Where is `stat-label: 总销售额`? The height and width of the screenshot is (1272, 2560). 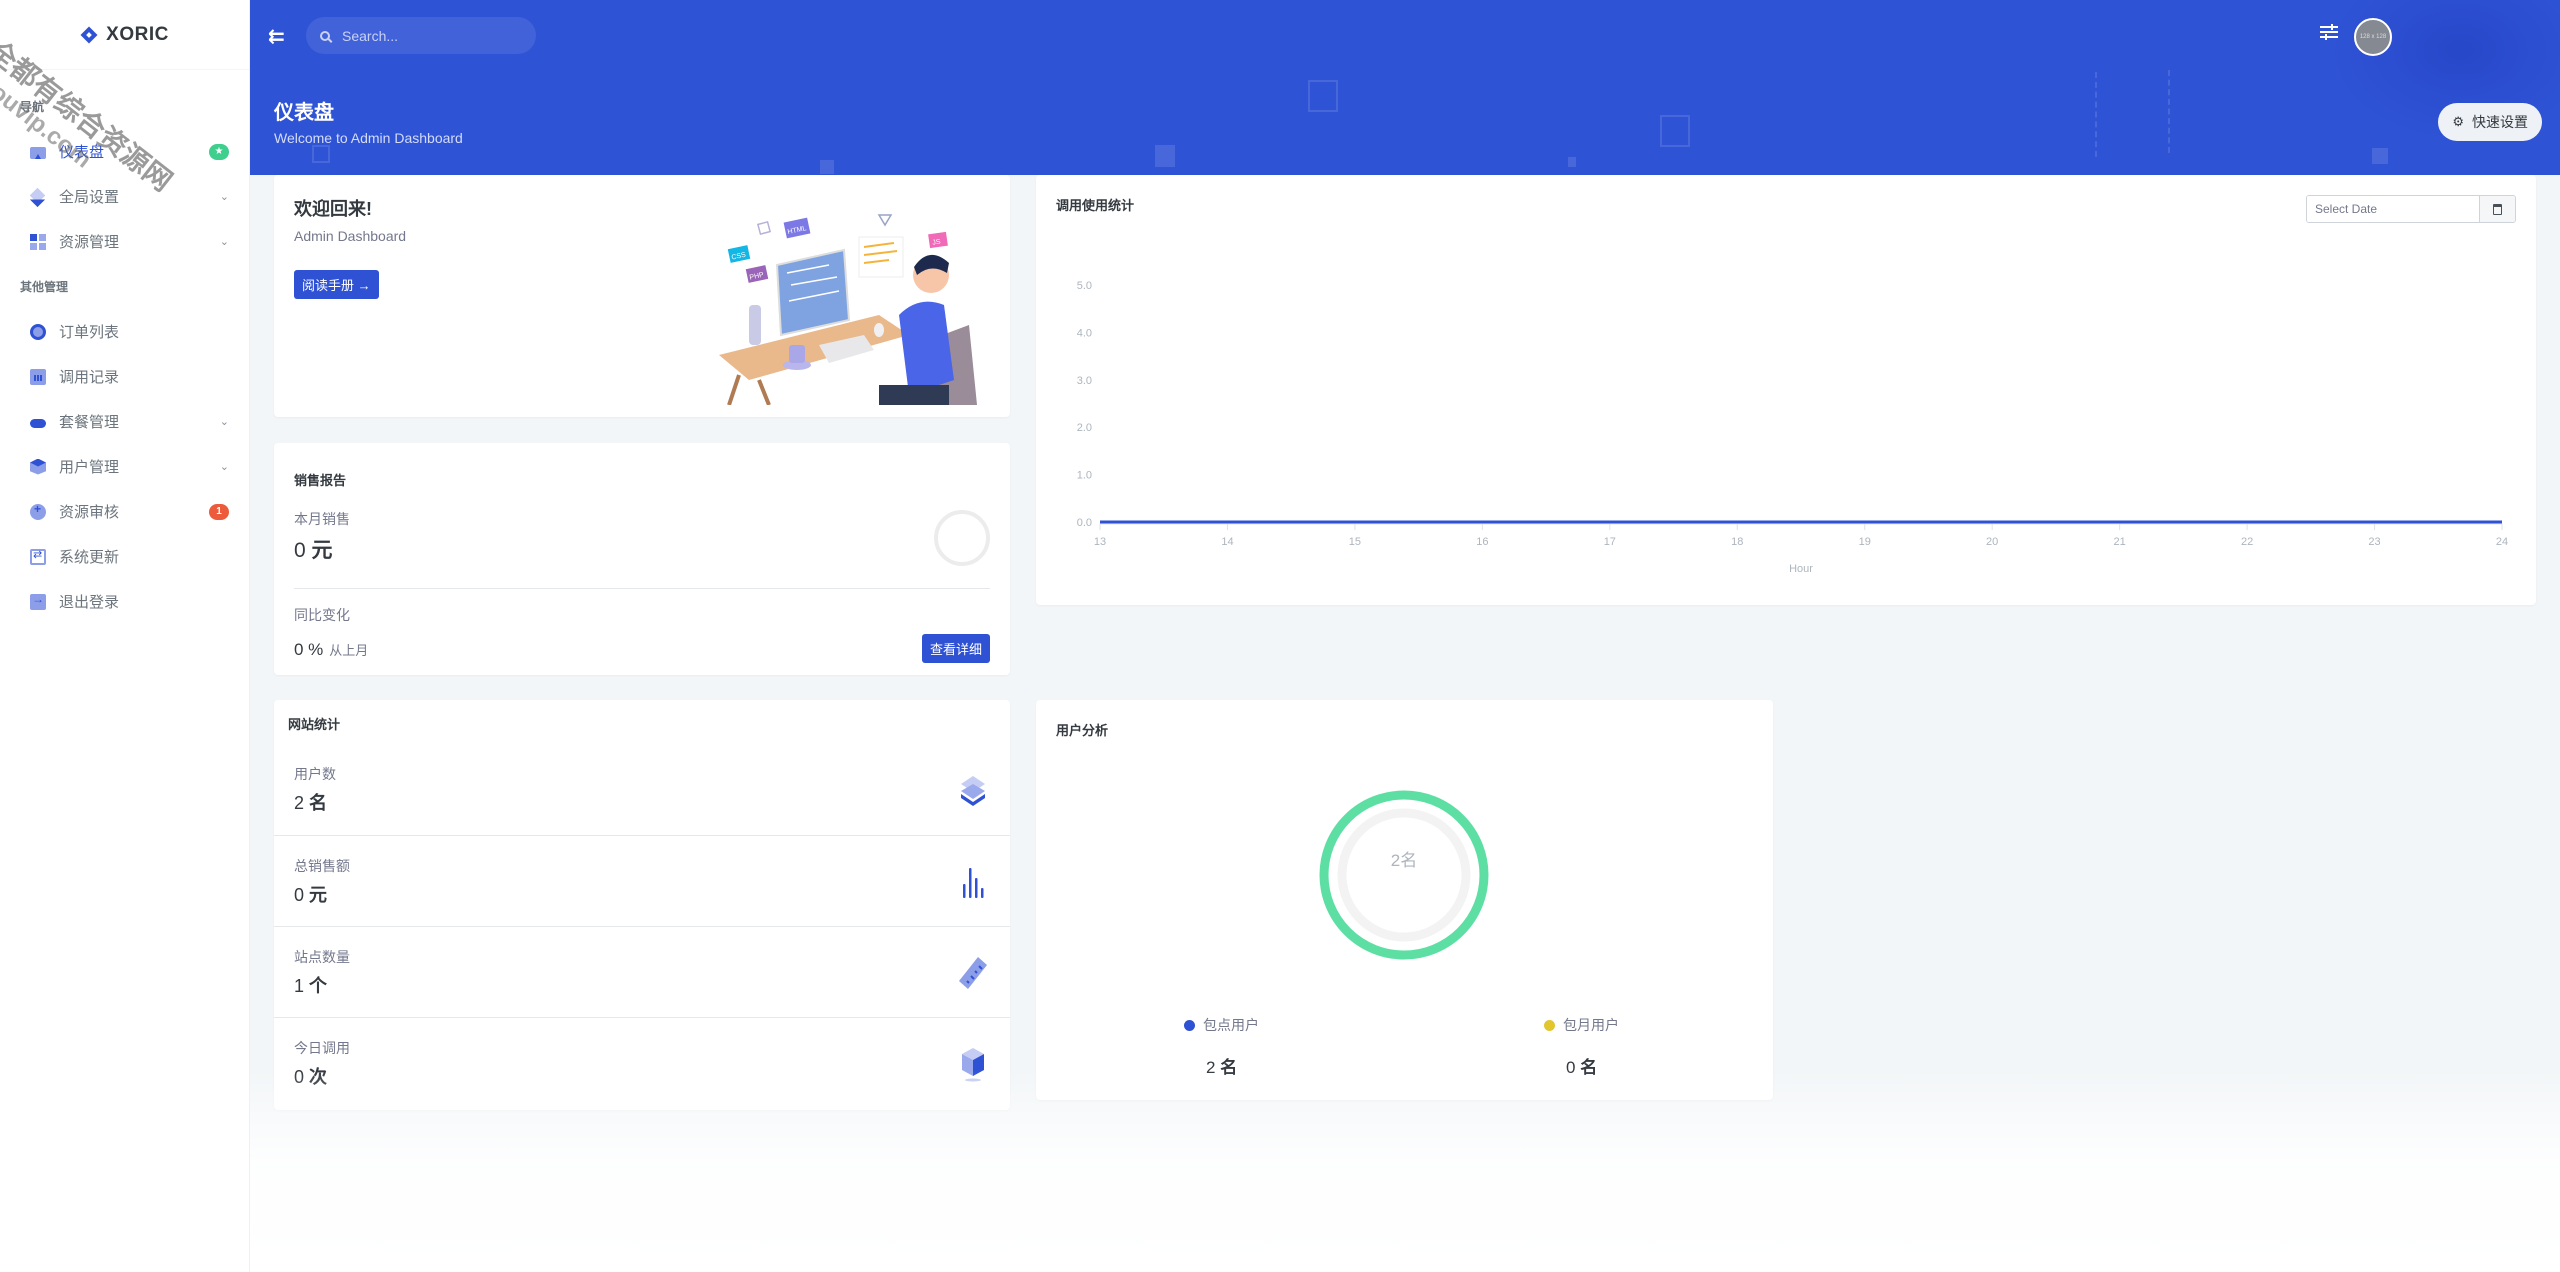
stat-label: 总销售额 is located at coordinates (322, 866).